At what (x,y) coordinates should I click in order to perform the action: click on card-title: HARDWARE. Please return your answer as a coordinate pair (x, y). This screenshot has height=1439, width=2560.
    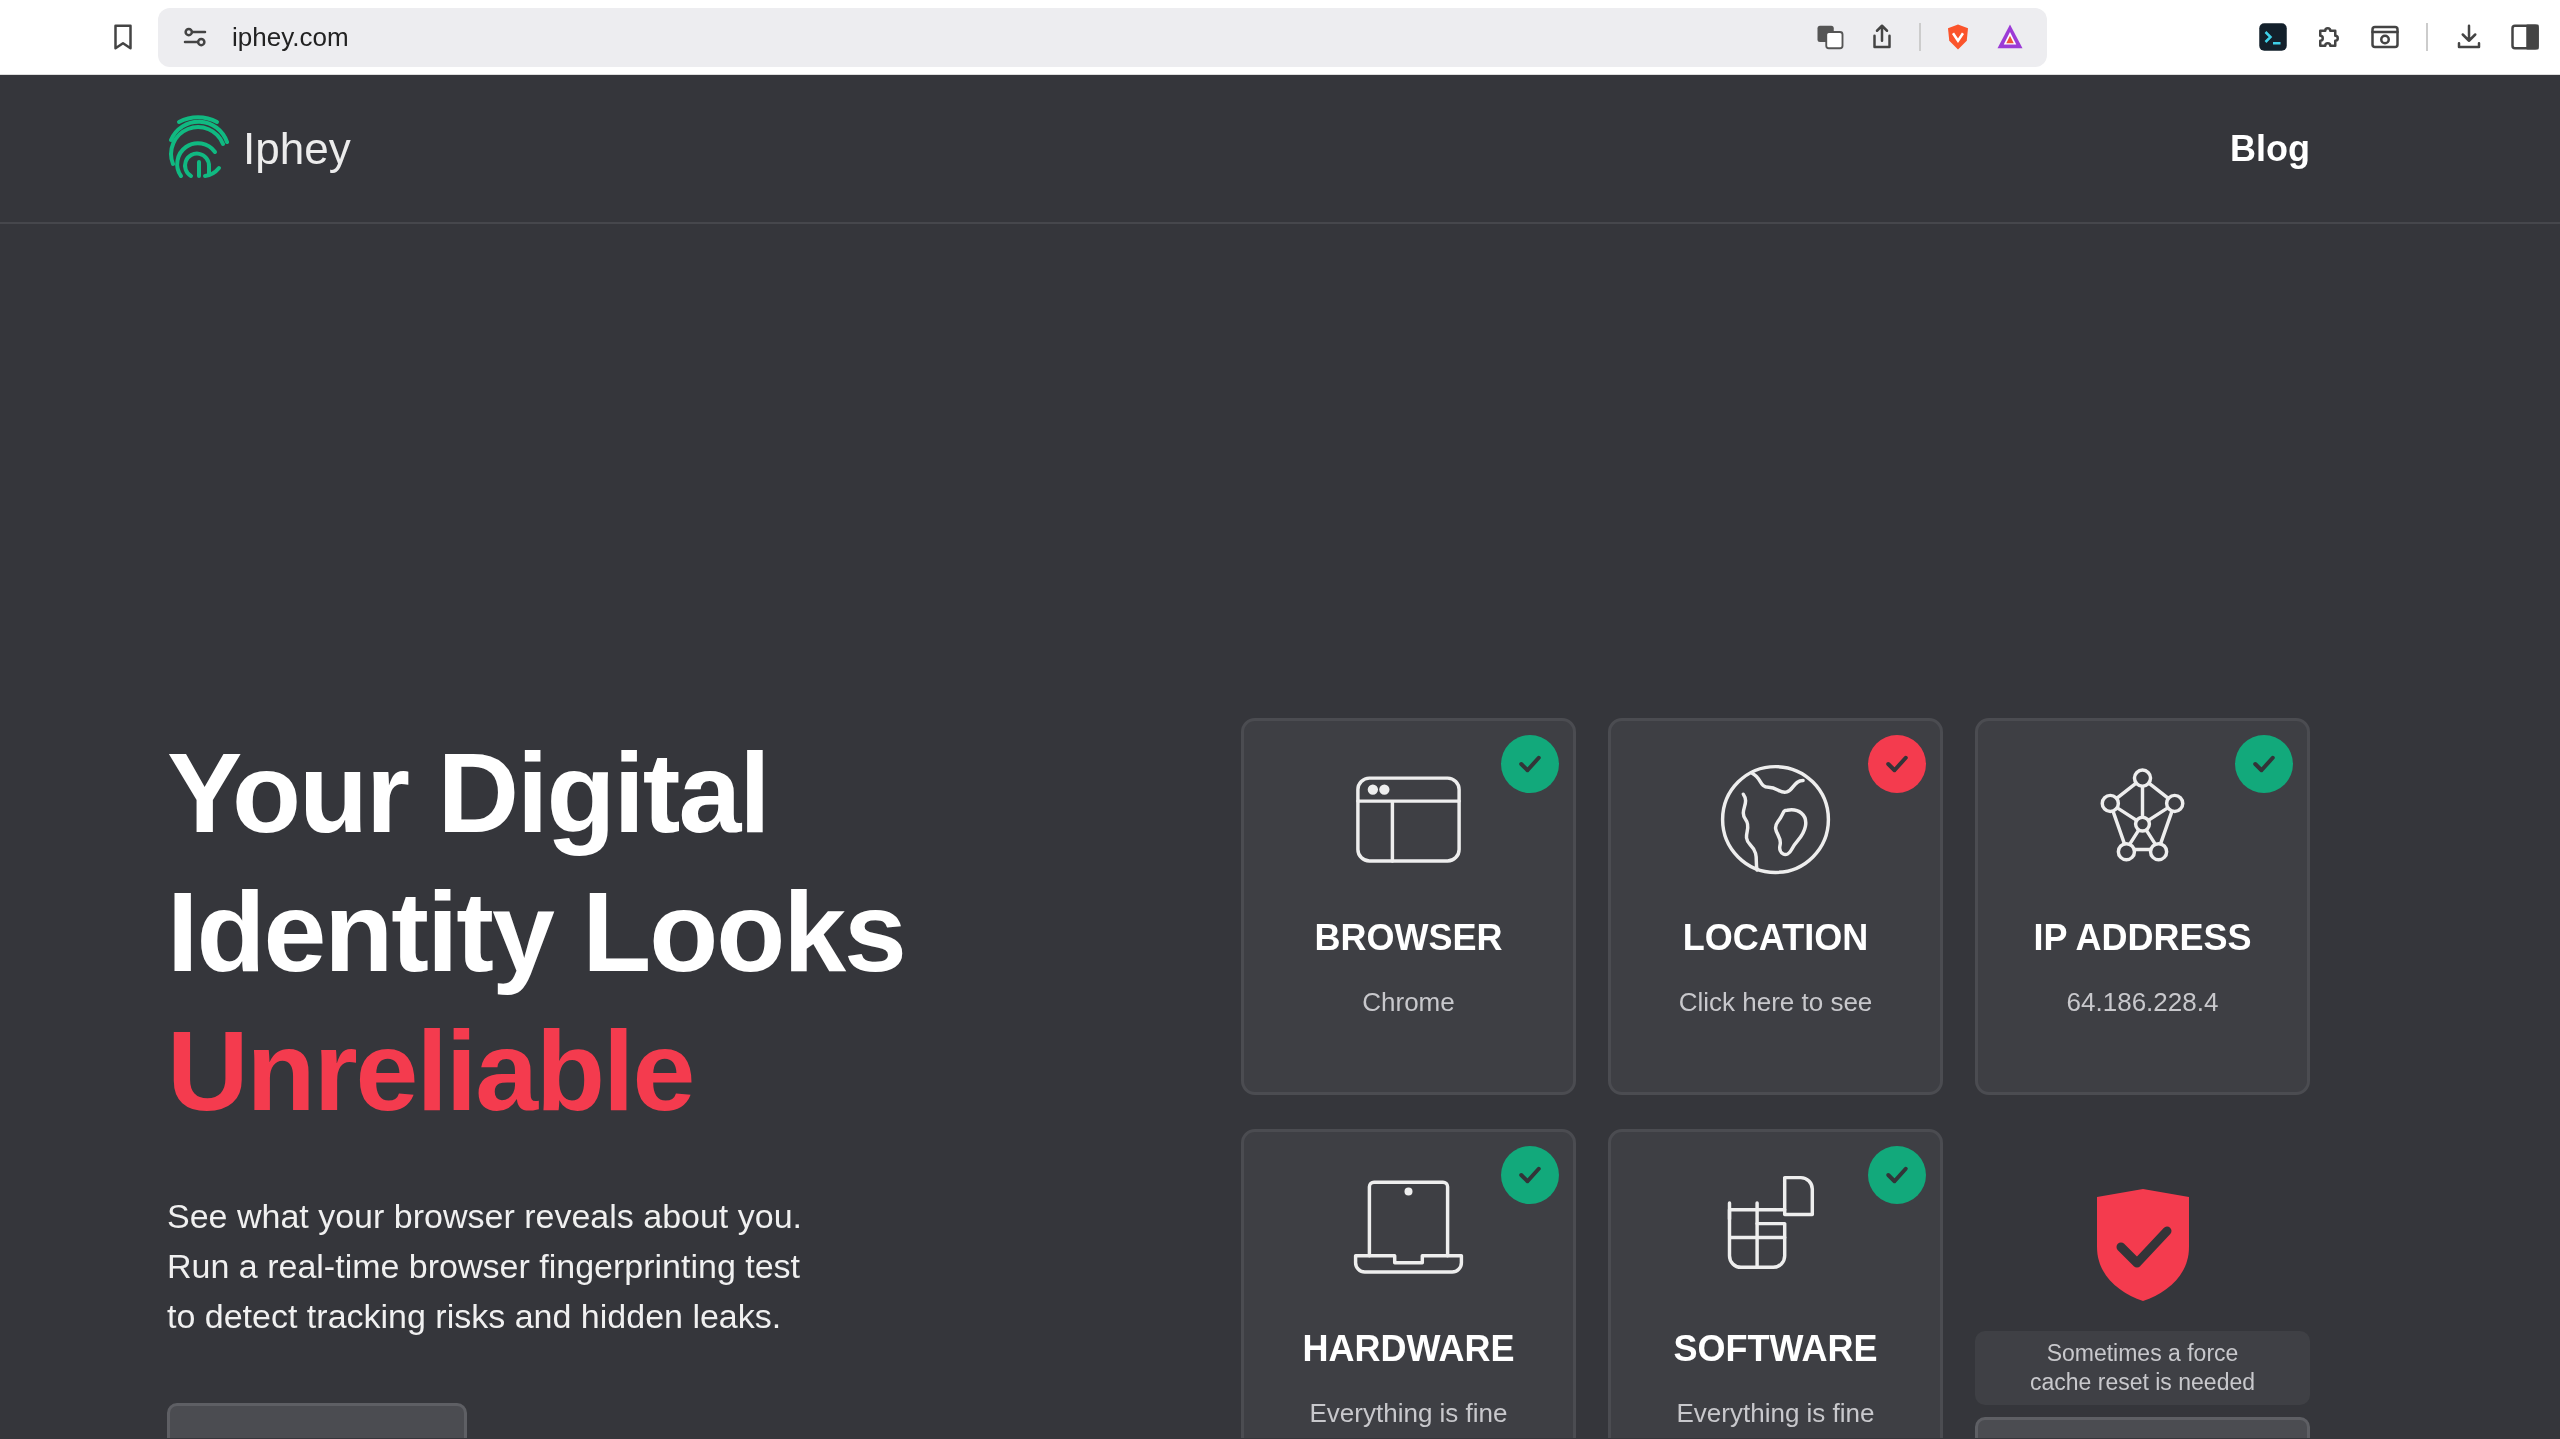
    Looking at the image, I should click on (1408, 1349).